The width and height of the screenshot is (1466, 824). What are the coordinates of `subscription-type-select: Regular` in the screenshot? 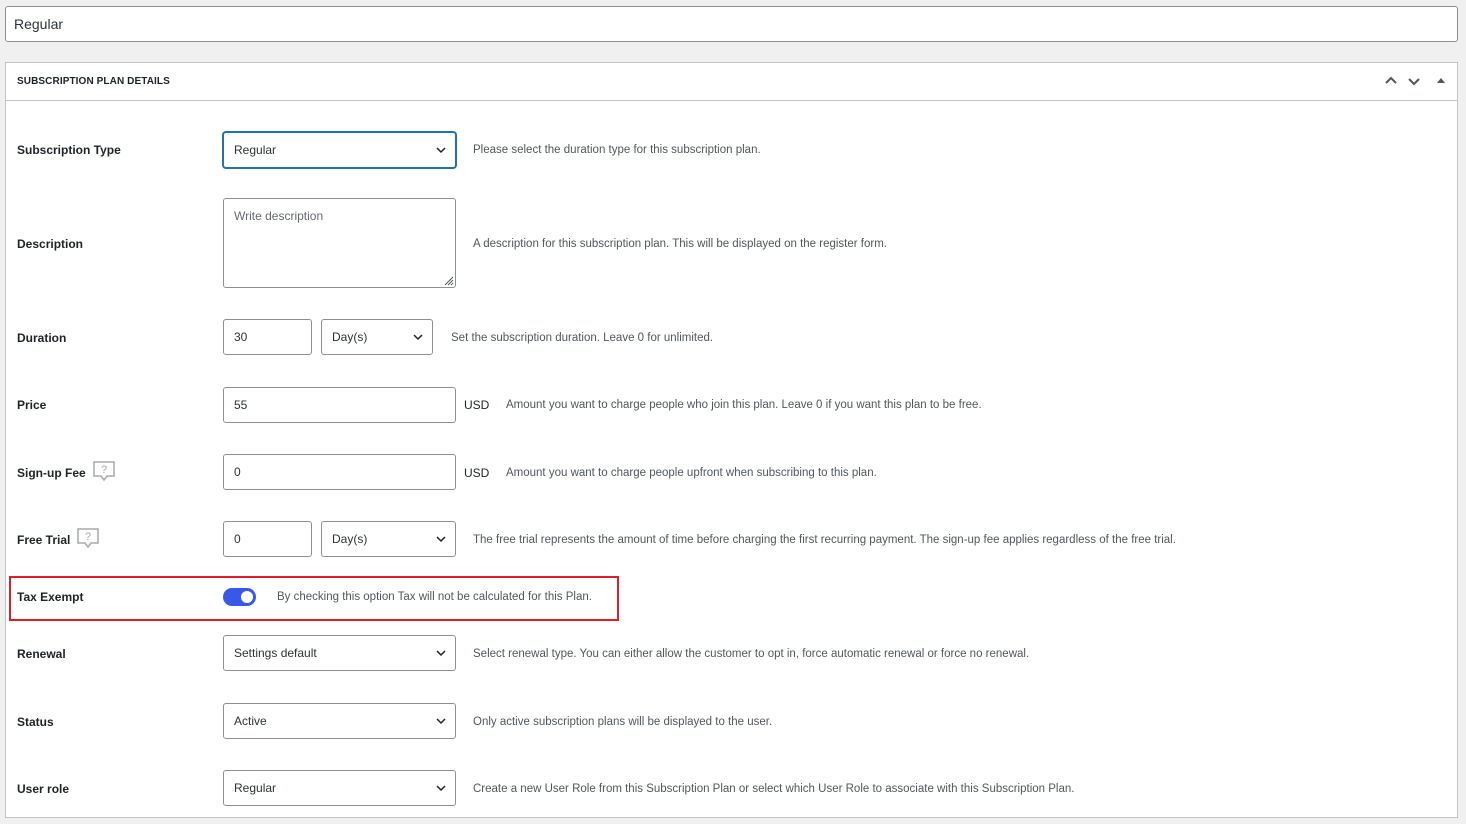 It's located at (339, 150).